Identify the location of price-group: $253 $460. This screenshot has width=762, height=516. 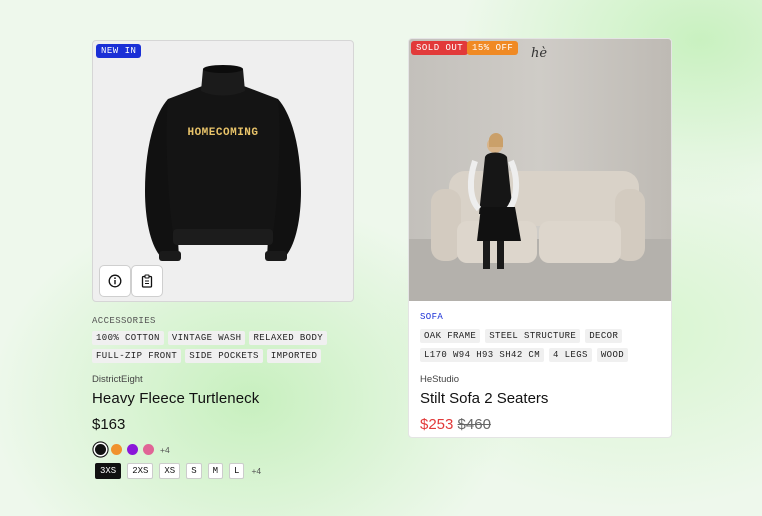
(540, 424).